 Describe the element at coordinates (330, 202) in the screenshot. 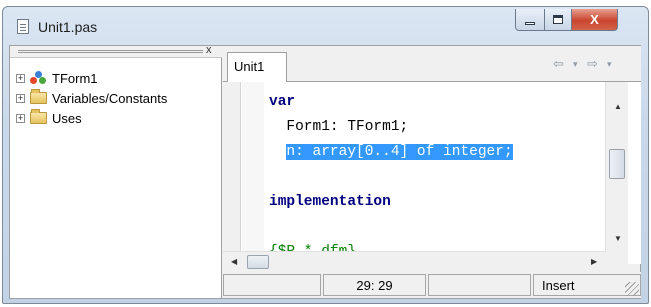

I see `code-line-implementation: implementation` at that location.